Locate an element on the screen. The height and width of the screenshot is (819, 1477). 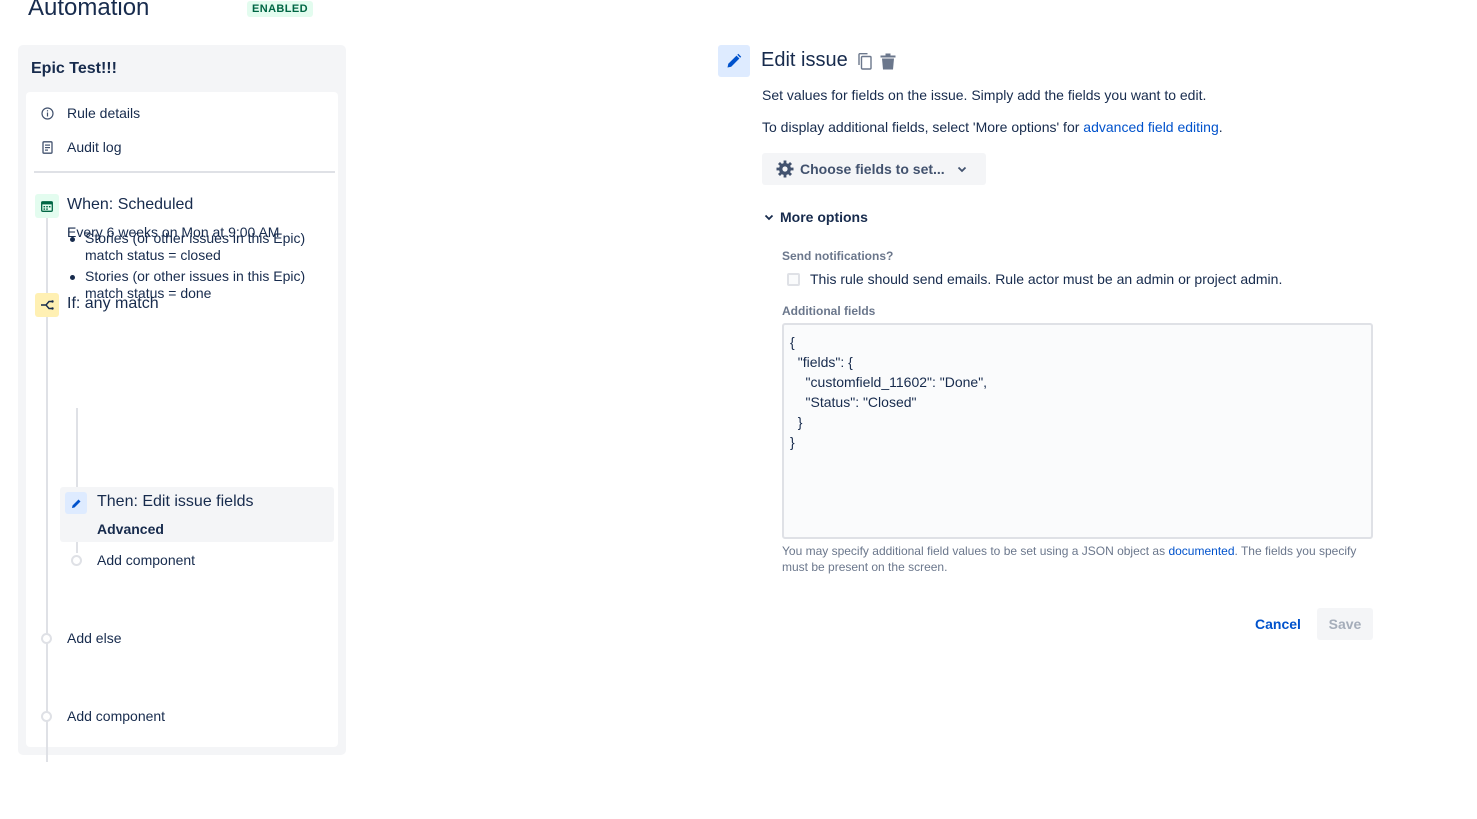
rule-details-label: Rule details is located at coordinates (104, 113).